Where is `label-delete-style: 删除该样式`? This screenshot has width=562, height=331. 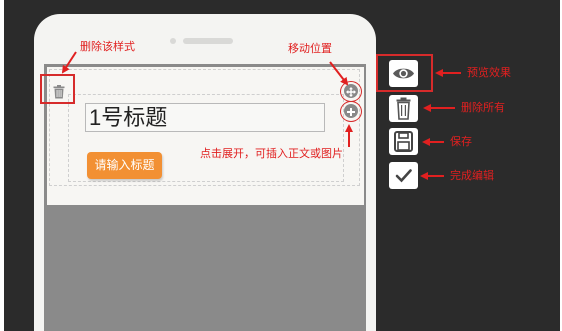
label-delete-style: 删除该样式 is located at coordinates (107, 46).